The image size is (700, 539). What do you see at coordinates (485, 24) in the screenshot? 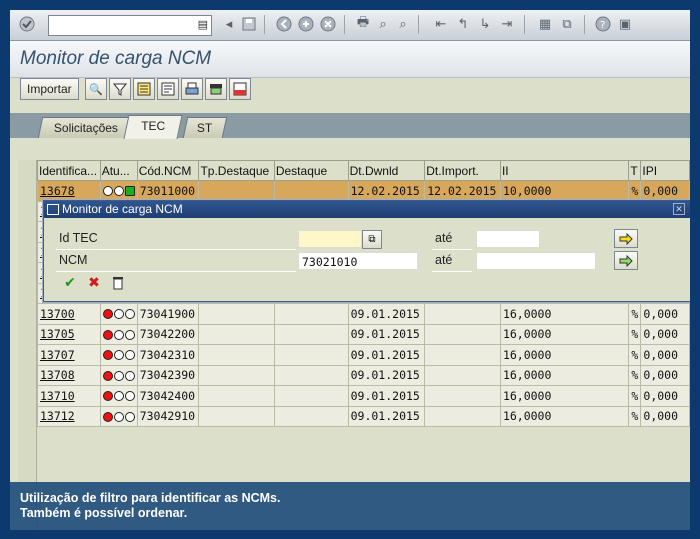
I see `next-page-icon: ↳` at bounding box center [485, 24].